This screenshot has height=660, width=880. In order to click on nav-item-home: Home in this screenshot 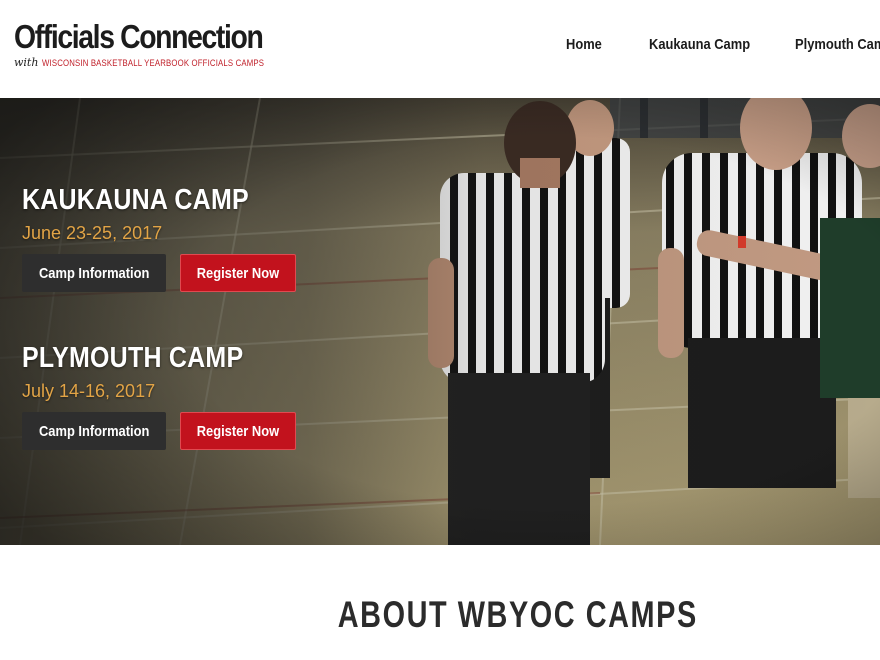, I will do `click(584, 44)`.